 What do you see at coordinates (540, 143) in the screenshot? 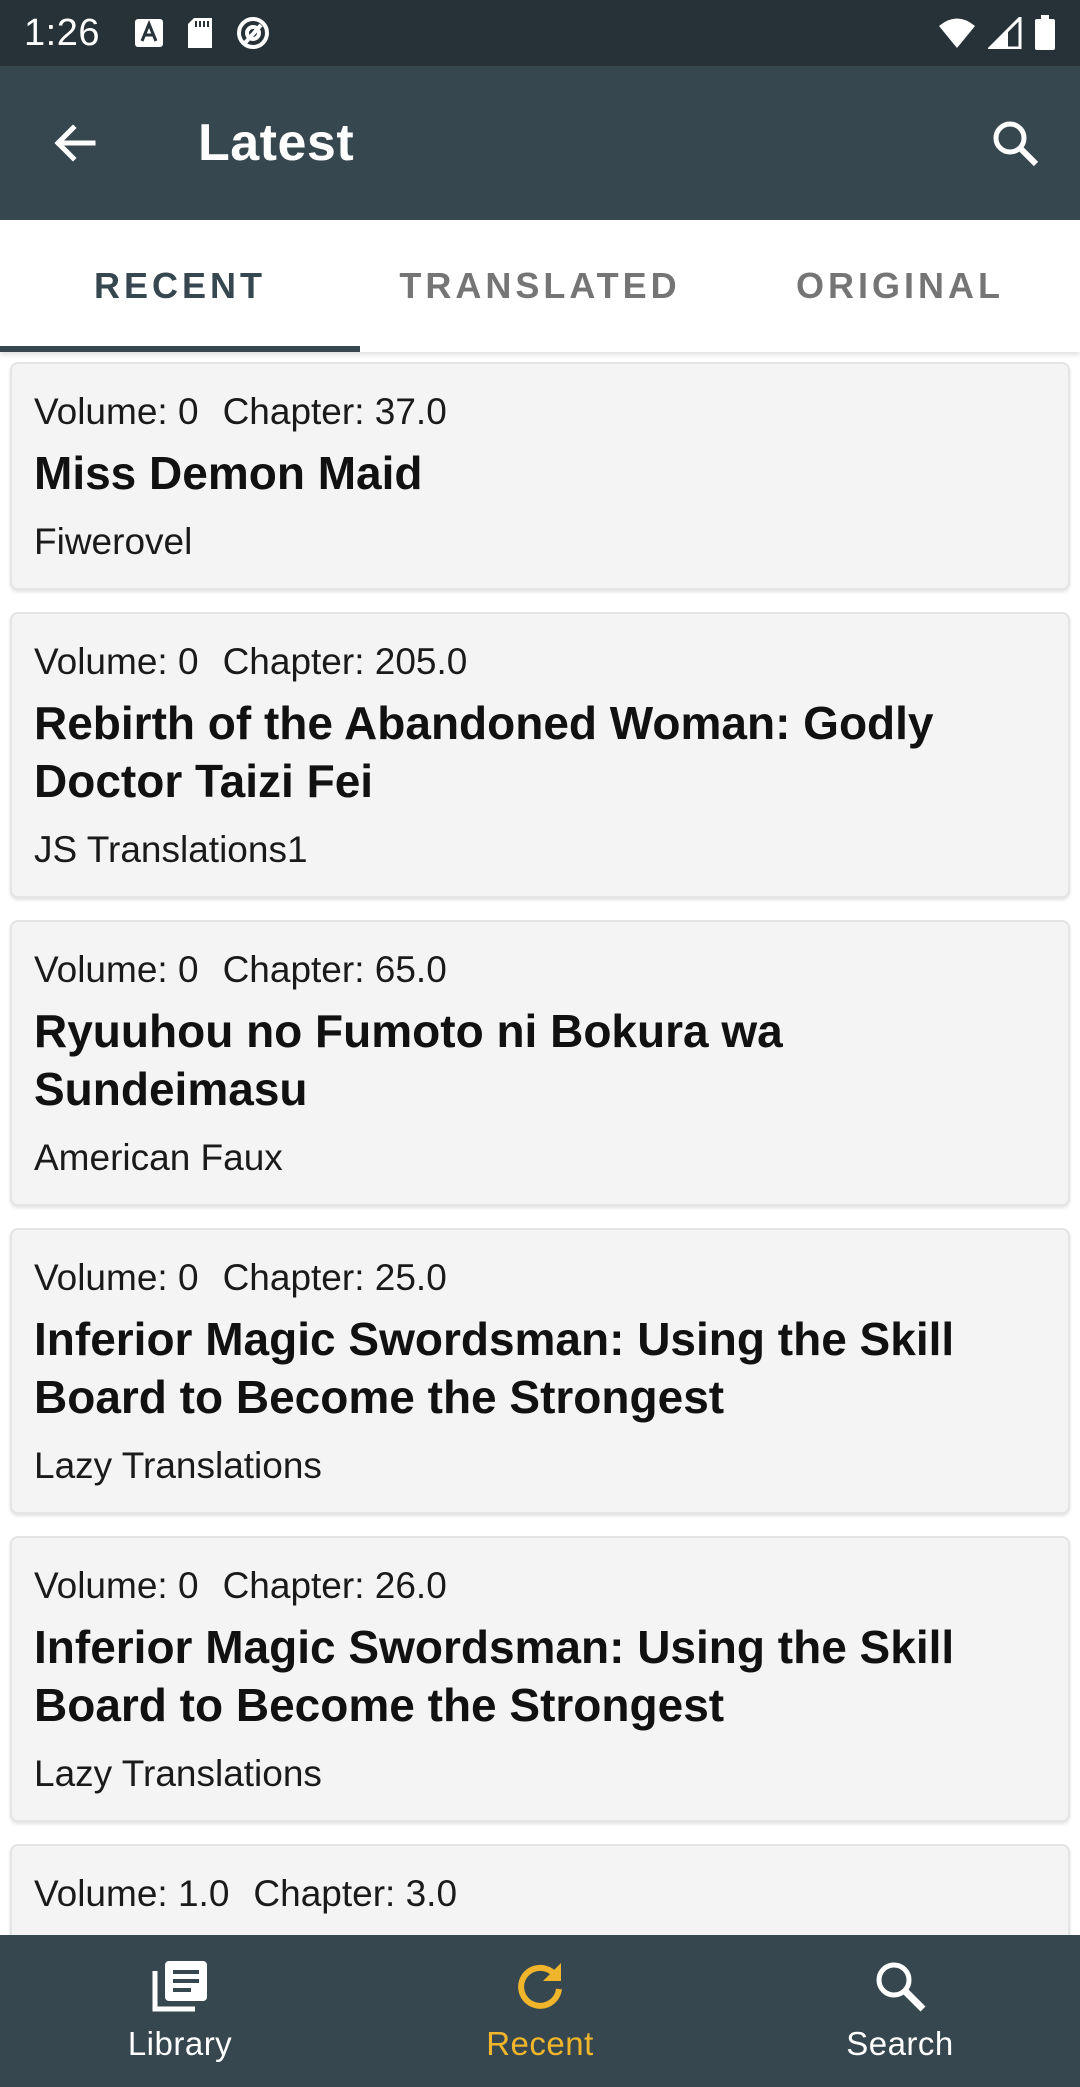
I see `app-bar: Latest` at bounding box center [540, 143].